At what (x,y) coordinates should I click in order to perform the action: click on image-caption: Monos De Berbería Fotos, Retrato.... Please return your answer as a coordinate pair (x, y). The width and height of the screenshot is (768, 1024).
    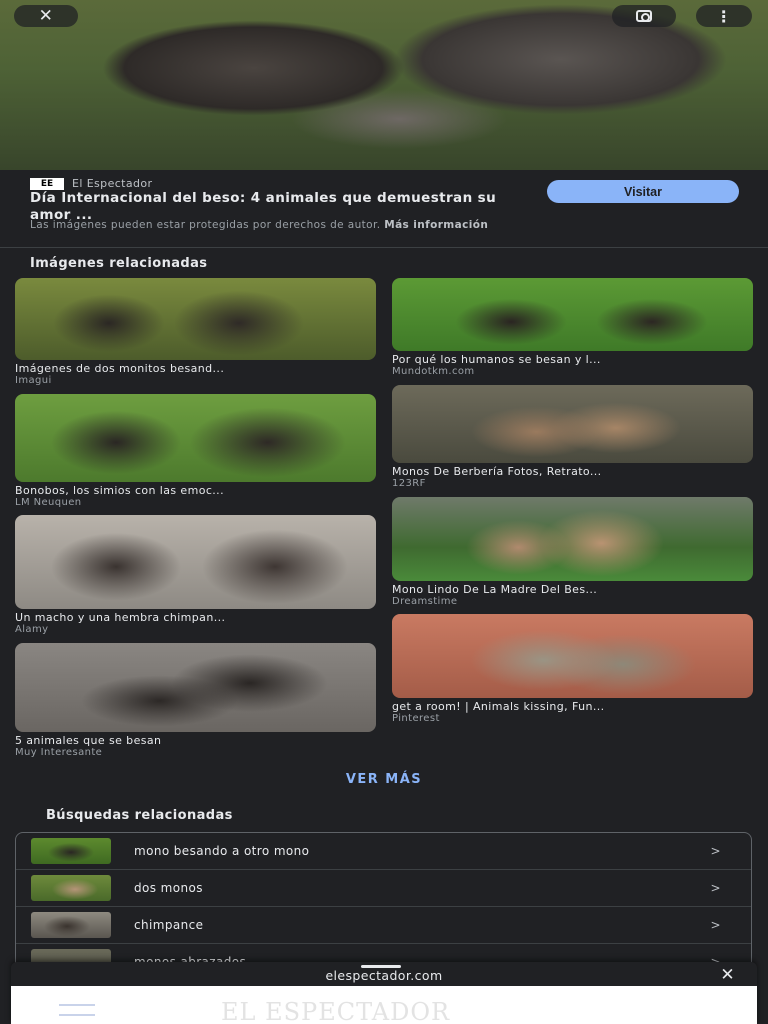
    Looking at the image, I should click on (497, 472).